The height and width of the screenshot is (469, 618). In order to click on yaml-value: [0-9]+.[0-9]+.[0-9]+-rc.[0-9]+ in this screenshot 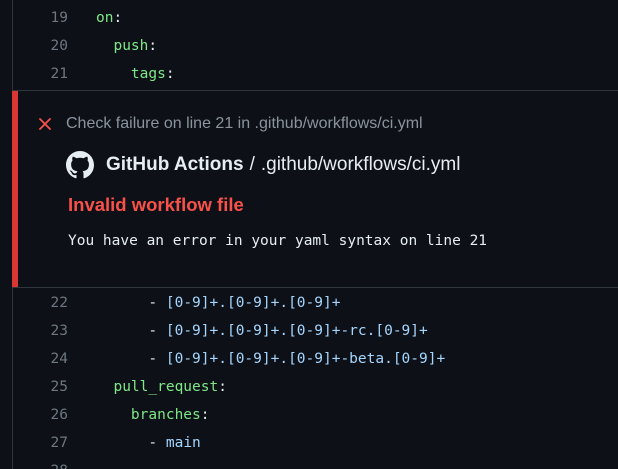, I will do `click(296, 331)`.